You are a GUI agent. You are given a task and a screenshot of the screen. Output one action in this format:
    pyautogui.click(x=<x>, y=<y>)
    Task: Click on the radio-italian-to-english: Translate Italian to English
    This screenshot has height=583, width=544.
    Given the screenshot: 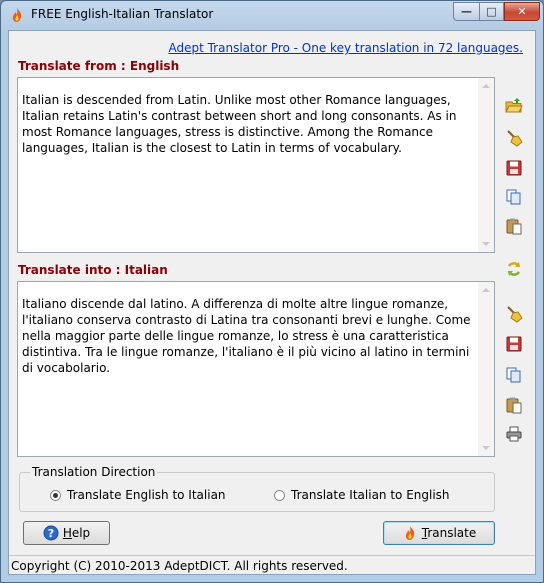 What is the action you would take?
    pyautogui.click(x=362, y=495)
    